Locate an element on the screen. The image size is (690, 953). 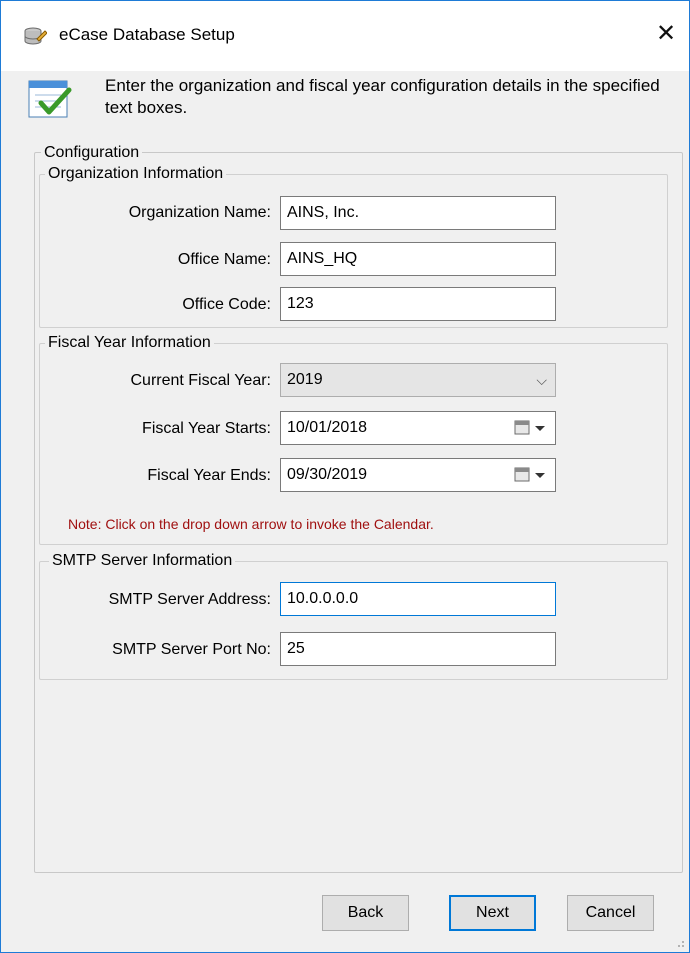
fiscal-year-title: Fiscal Year Information is located at coordinates (129, 343).